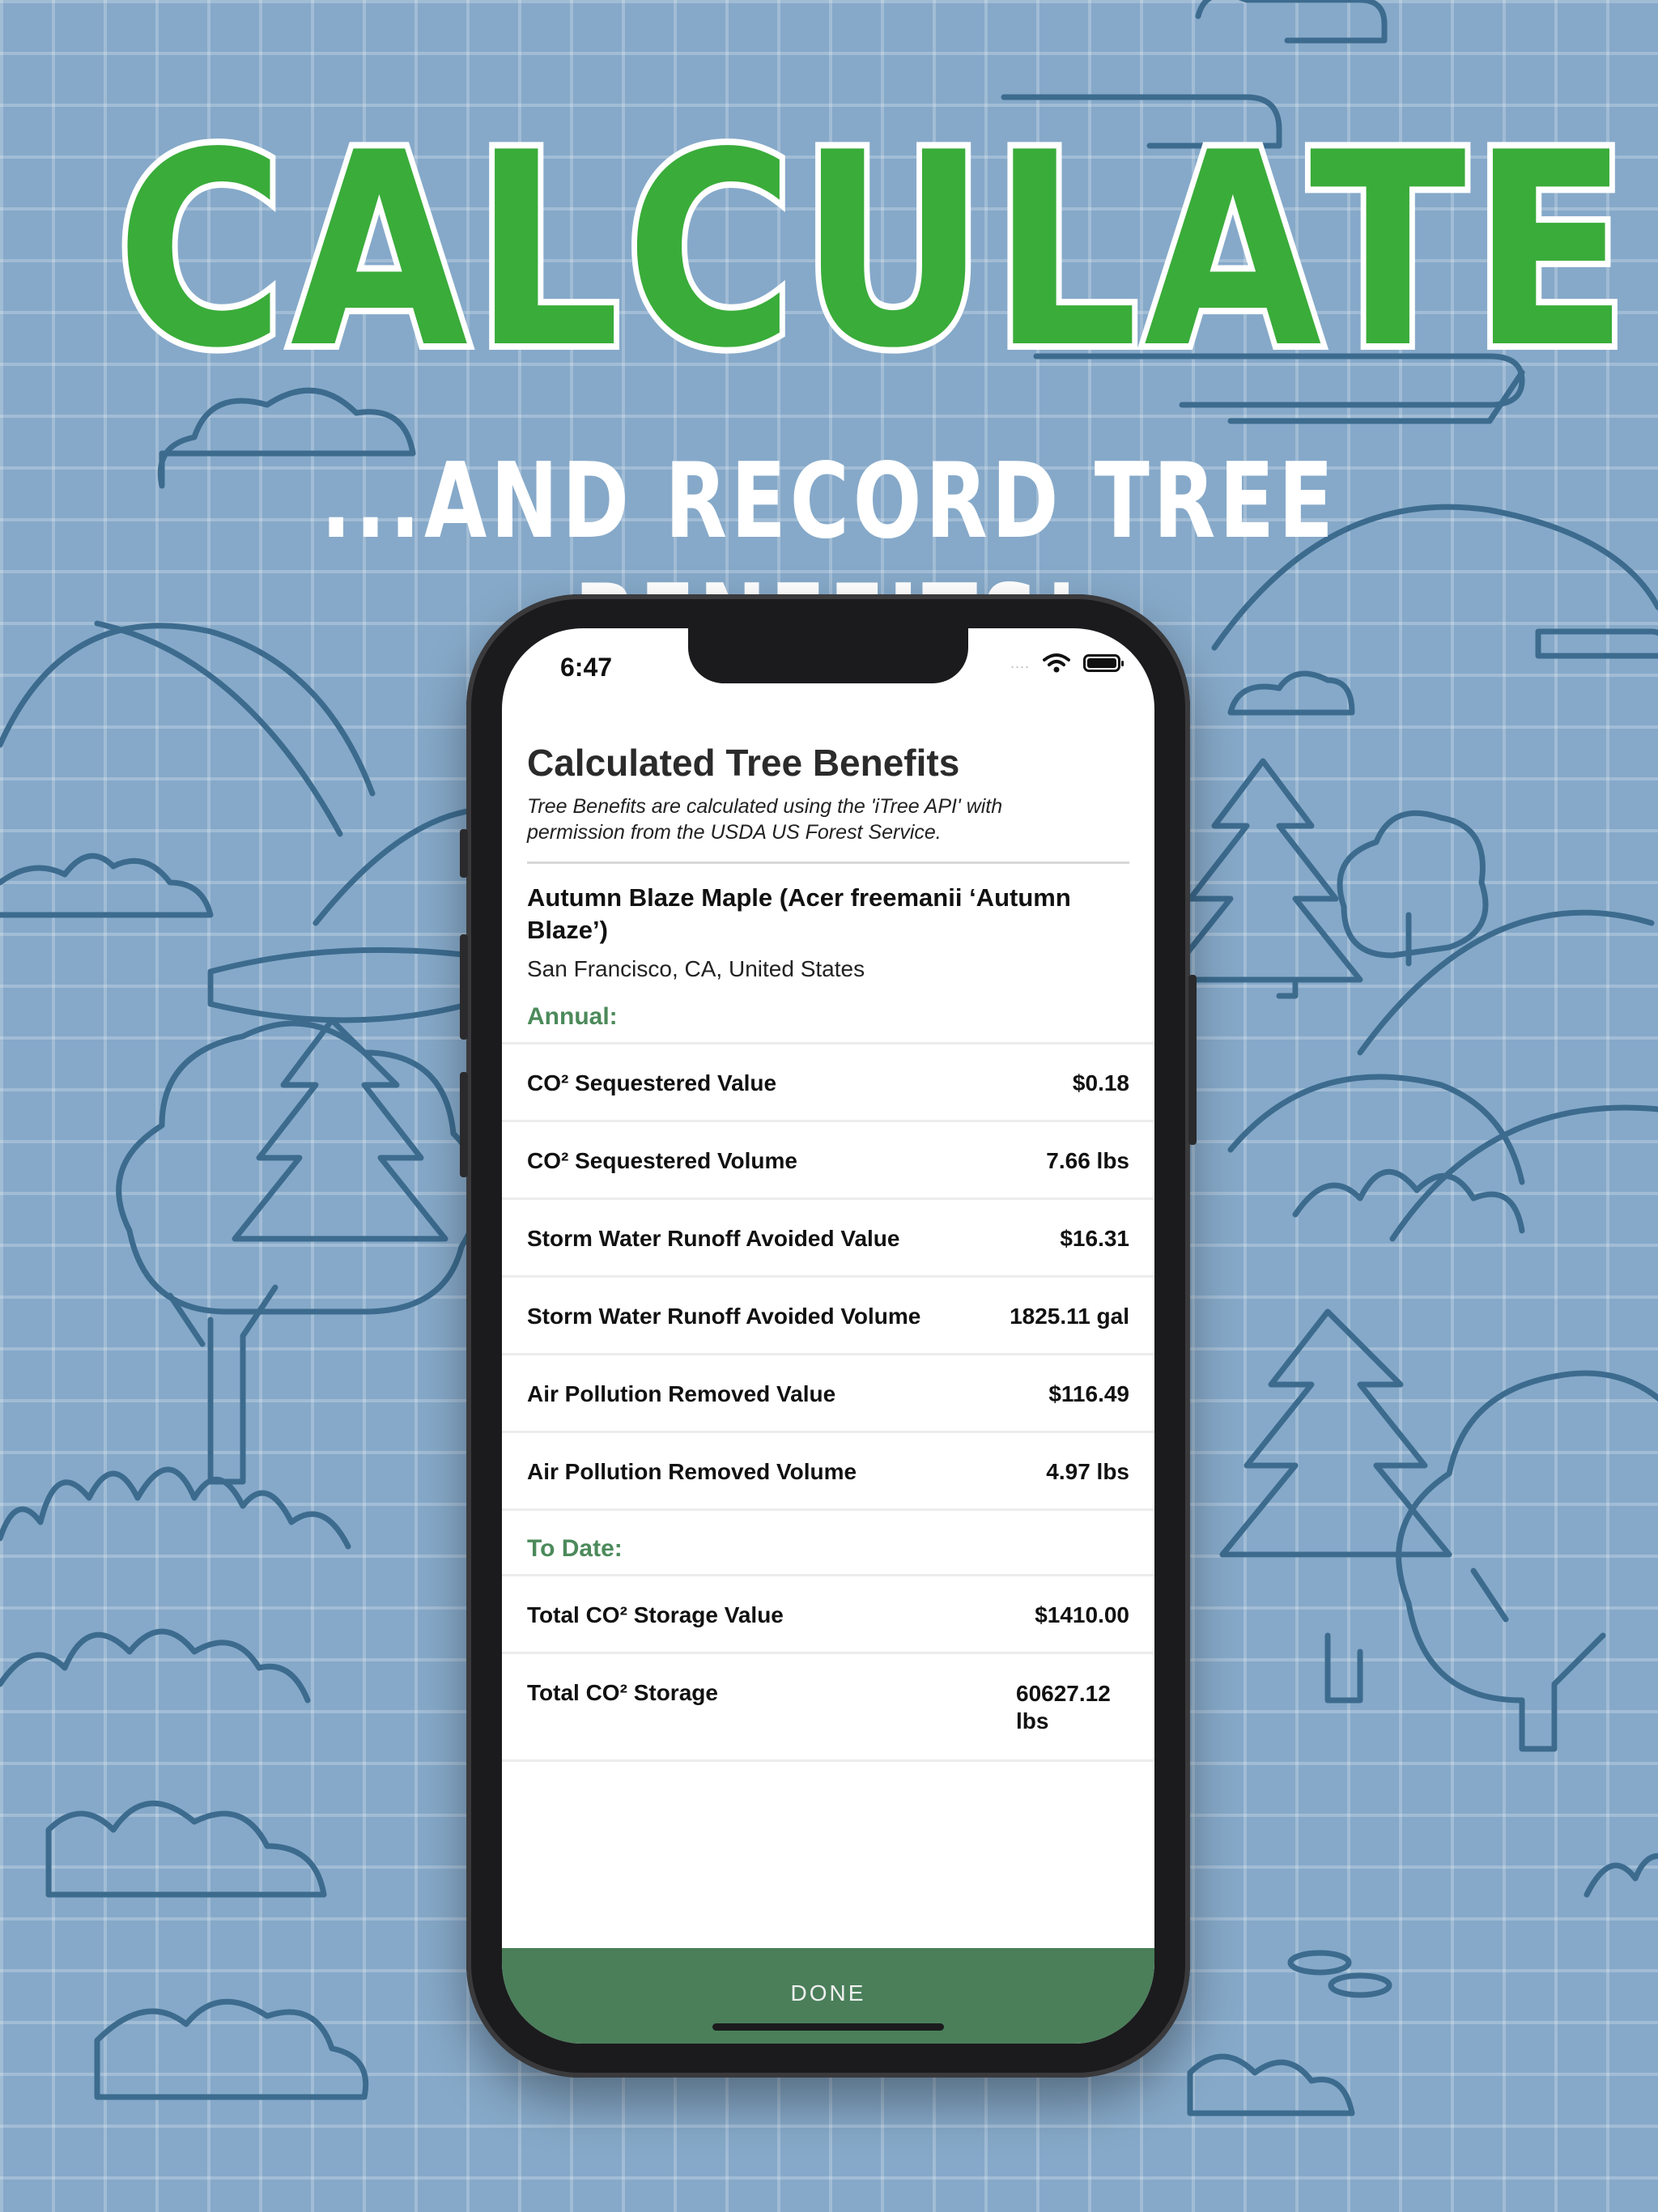 The image size is (1658, 2212). Describe the element at coordinates (1082, 1615) in the screenshot. I see `benefit-value: $1410.00` at that location.